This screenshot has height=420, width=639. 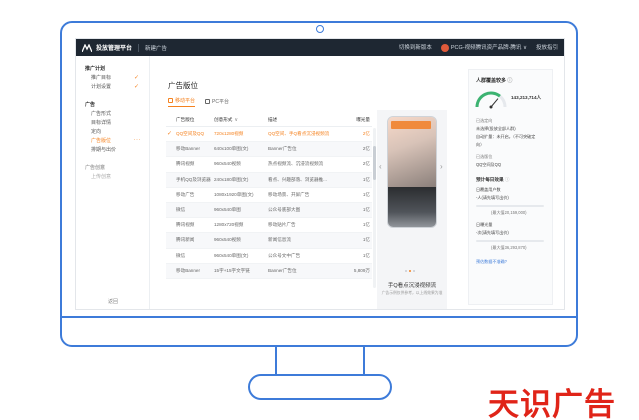 What do you see at coordinates (374, 163) in the screenshot?
I see `scroll-thumb` at bounding box center [374, 163].